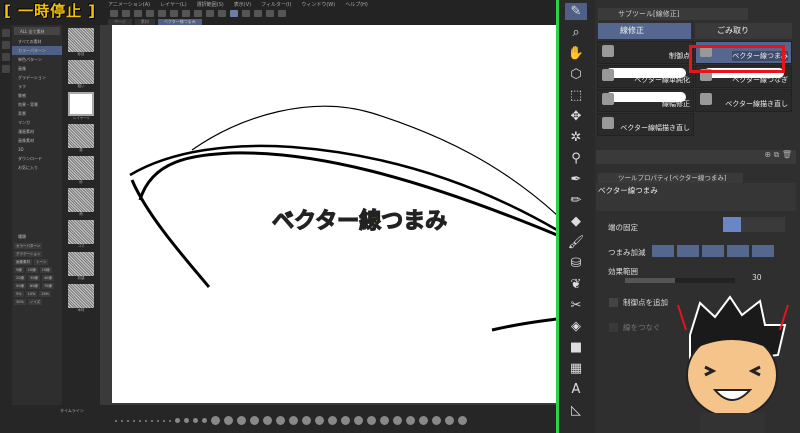 This screenshot has height=433, width=800. Describe the element at coordinates (129, 4) in the screenshot. I see `menu-animation: アニメーション(A)` at that location.